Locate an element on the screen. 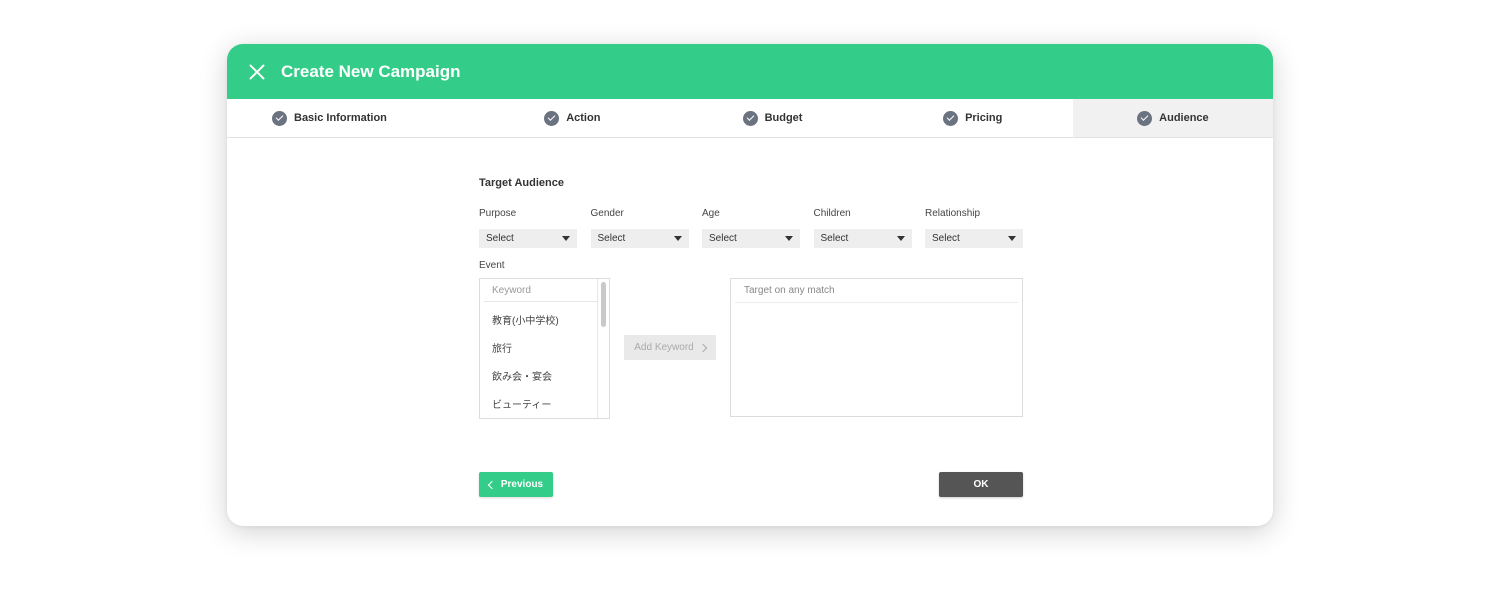 This screenshot has height=600, width=1500. add-keyword-button: Add Keyword is located at coordinates (670, 347).